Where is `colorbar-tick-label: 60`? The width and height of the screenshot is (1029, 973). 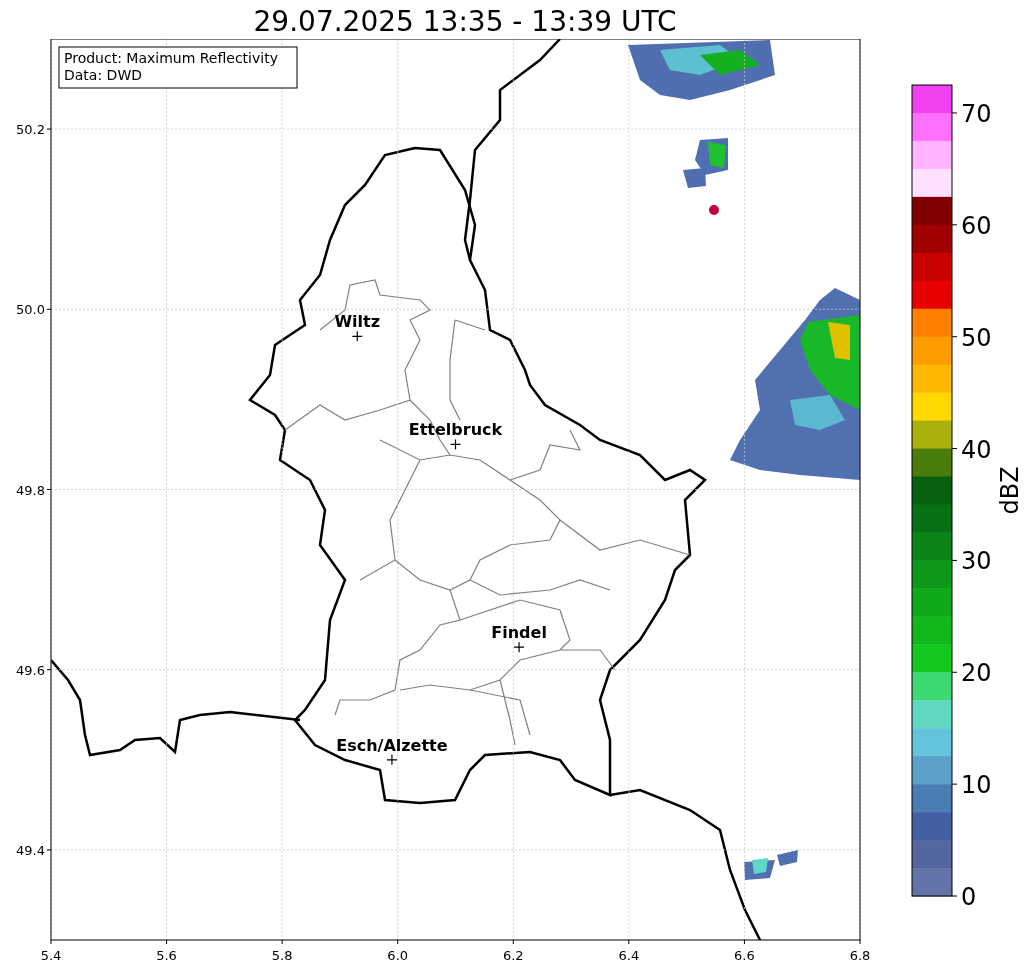 colorbar-tick-label: 60 is located at coordinates (976, 225).